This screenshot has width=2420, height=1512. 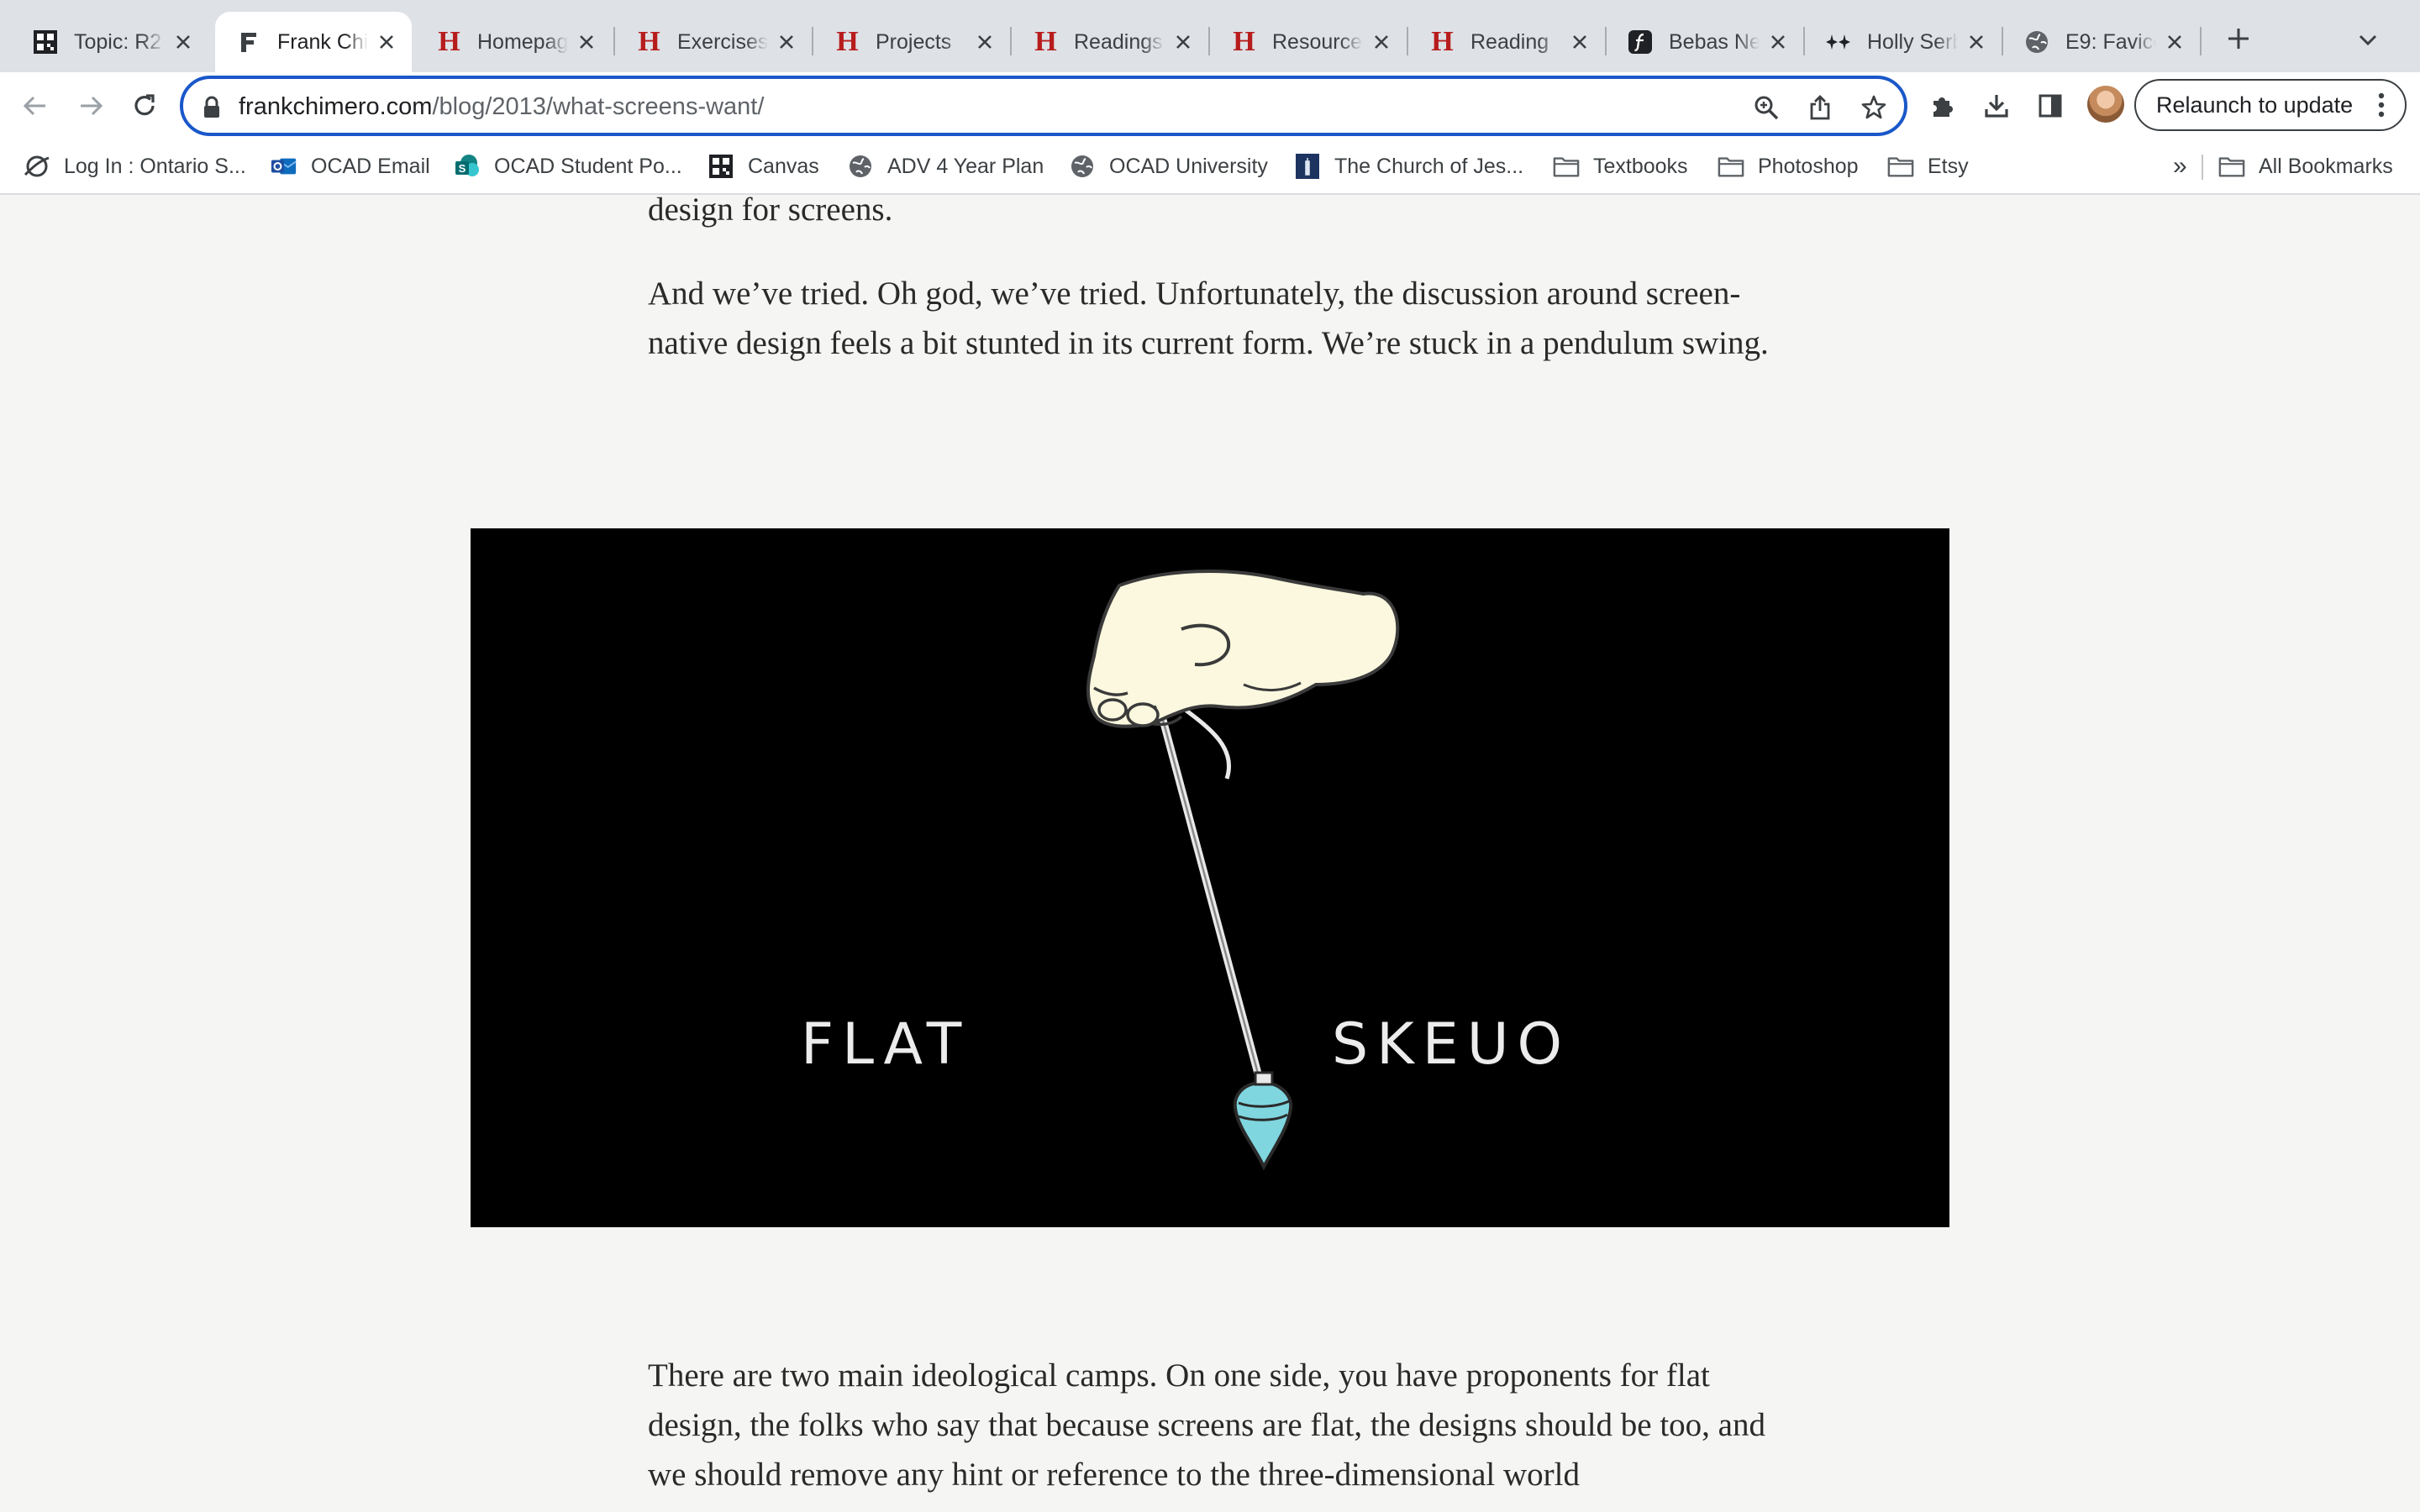 What do you see at coordinates (722, 41) in the screenshot?
I see `tab-title: Exercises` at bounding box center [722, 41].